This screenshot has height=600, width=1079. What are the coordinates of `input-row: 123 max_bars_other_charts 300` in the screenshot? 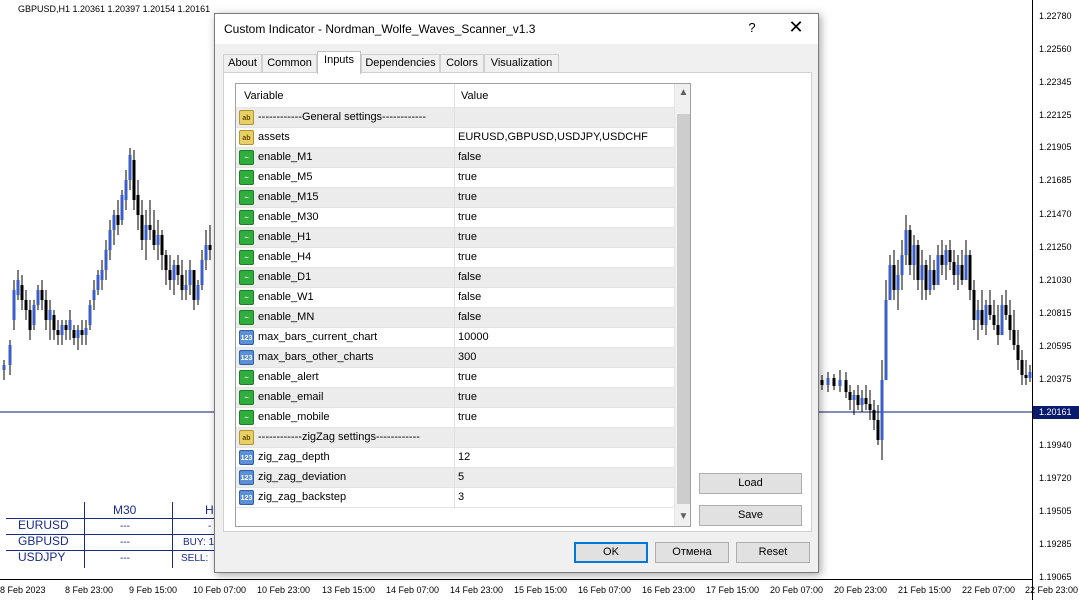 It's located at (455, 358).